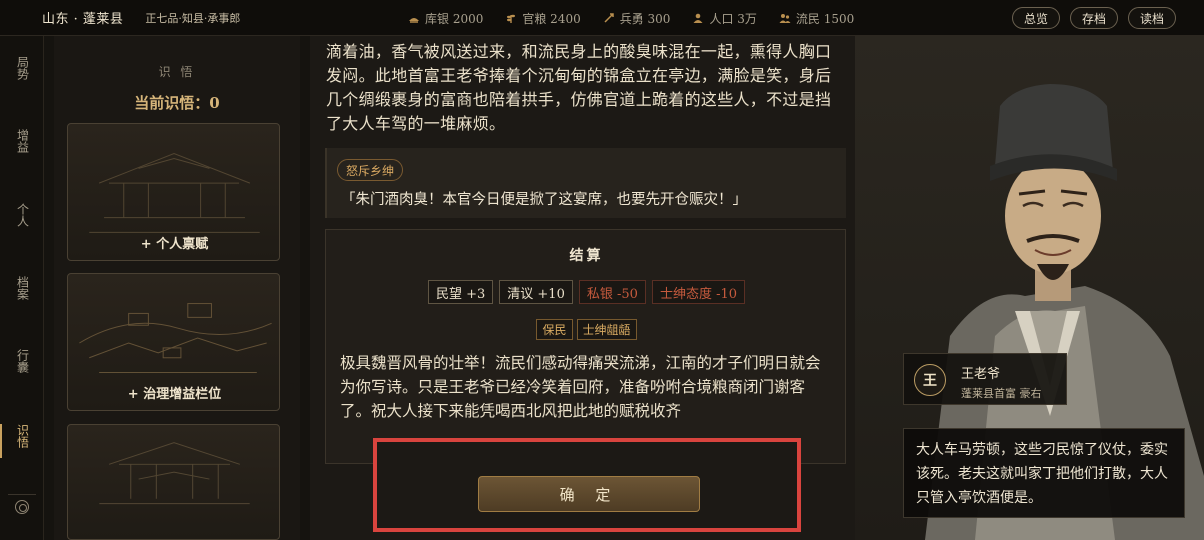  What do you see at coordinates (612, 292) in the screenshot?
I see `effect-tag-private-silver: 私银 -50` at bounding box center [612, 292].